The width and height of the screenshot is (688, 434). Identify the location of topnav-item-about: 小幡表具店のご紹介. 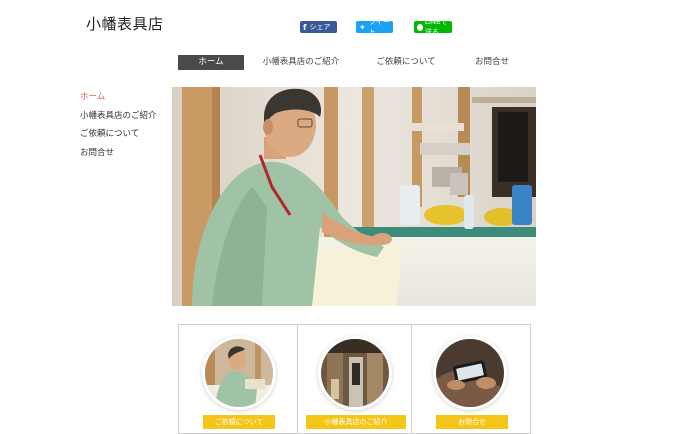
(301, 62).